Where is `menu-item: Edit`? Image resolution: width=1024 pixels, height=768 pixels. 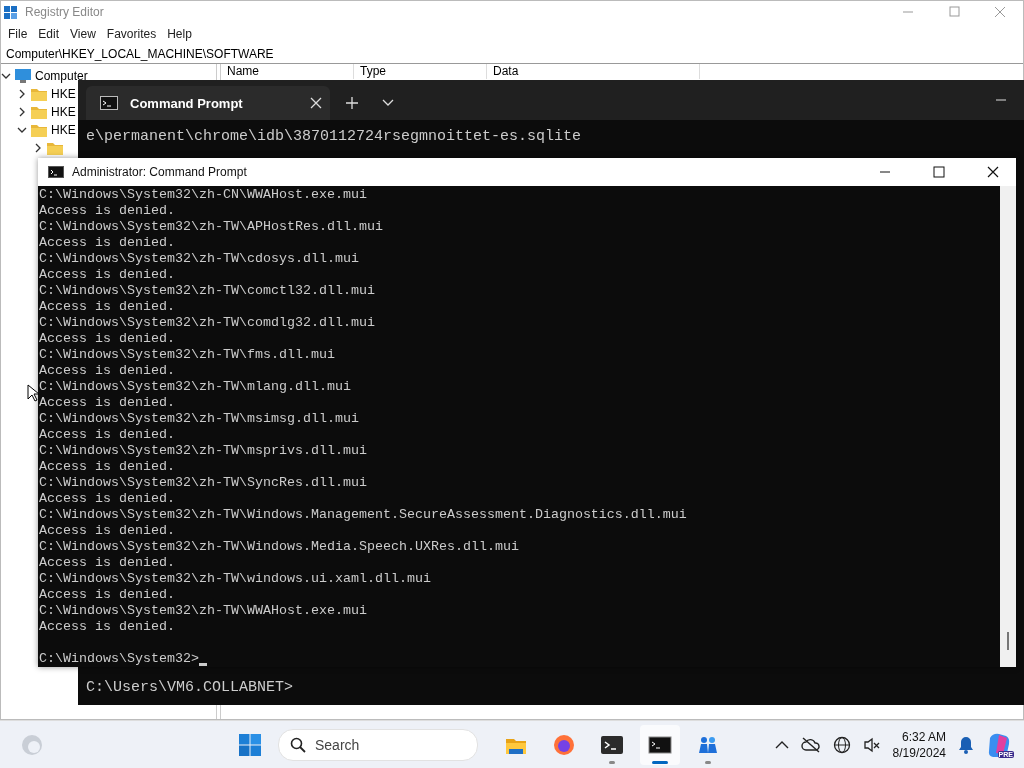
menu-item: Edit is located at coordinates (49, 34).